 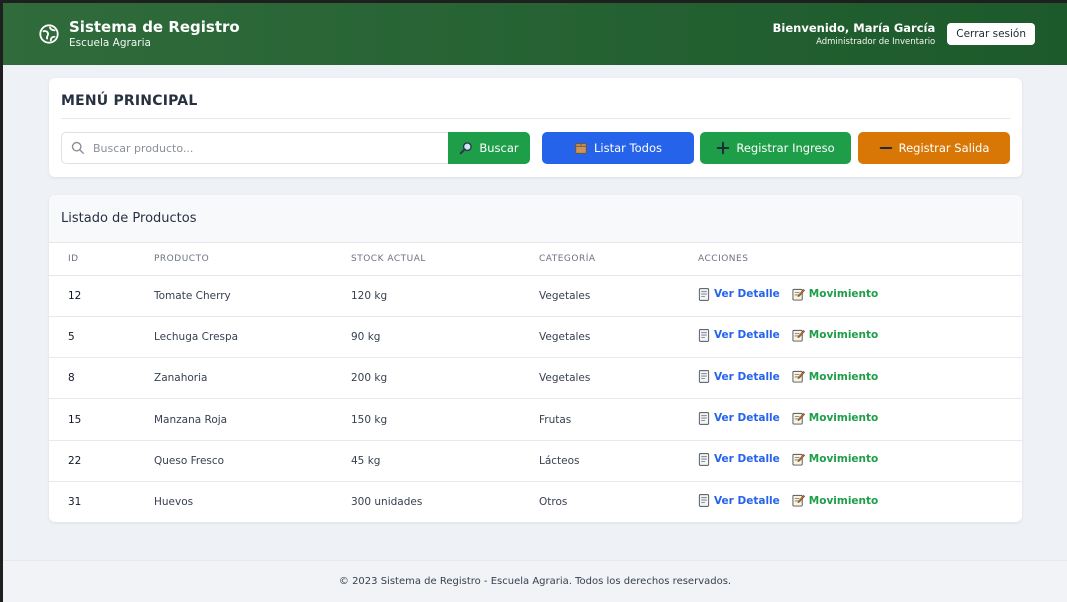 What do you see at coordinates (535, 127) in the screenshot?
I see `main-menu-card: MENÚ PRINCIPAL Buscar Listar Todos` at bounding box center [535, 127].